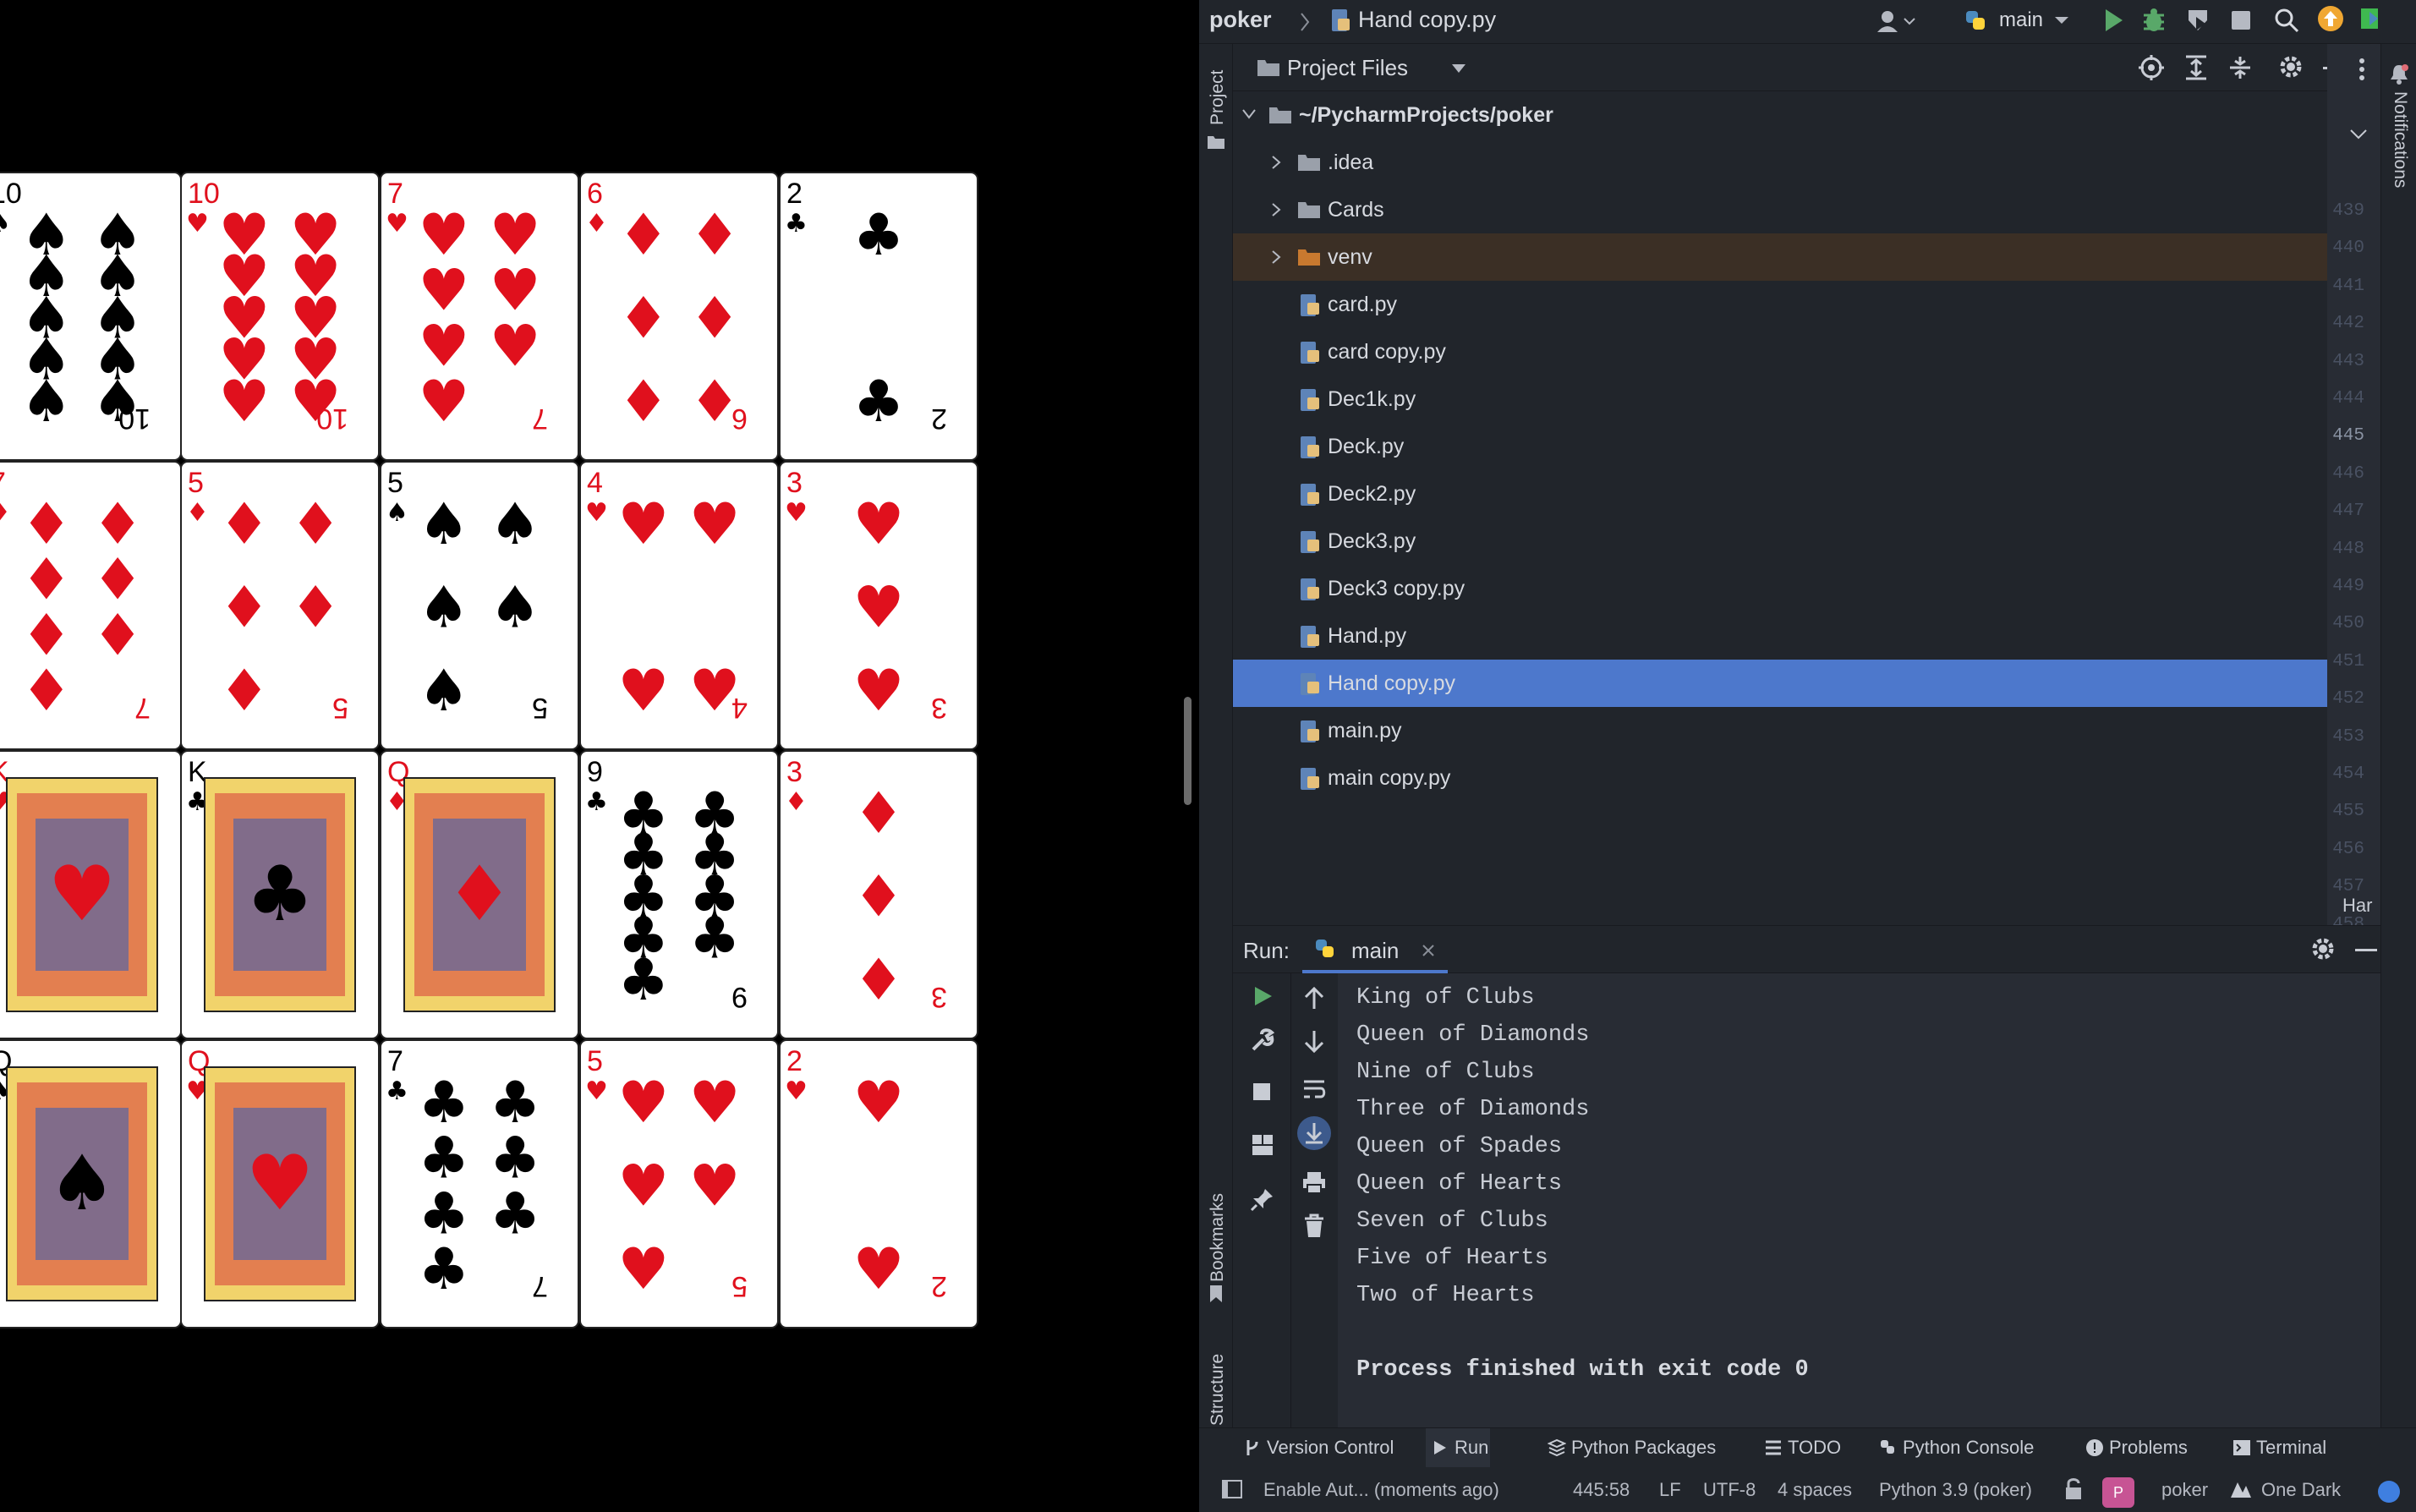 This screenshot has height=1512, width=2416. I want to click on card-5-of-hearts: 5♥5♥♥♥♥♥, so click(679, 1183).